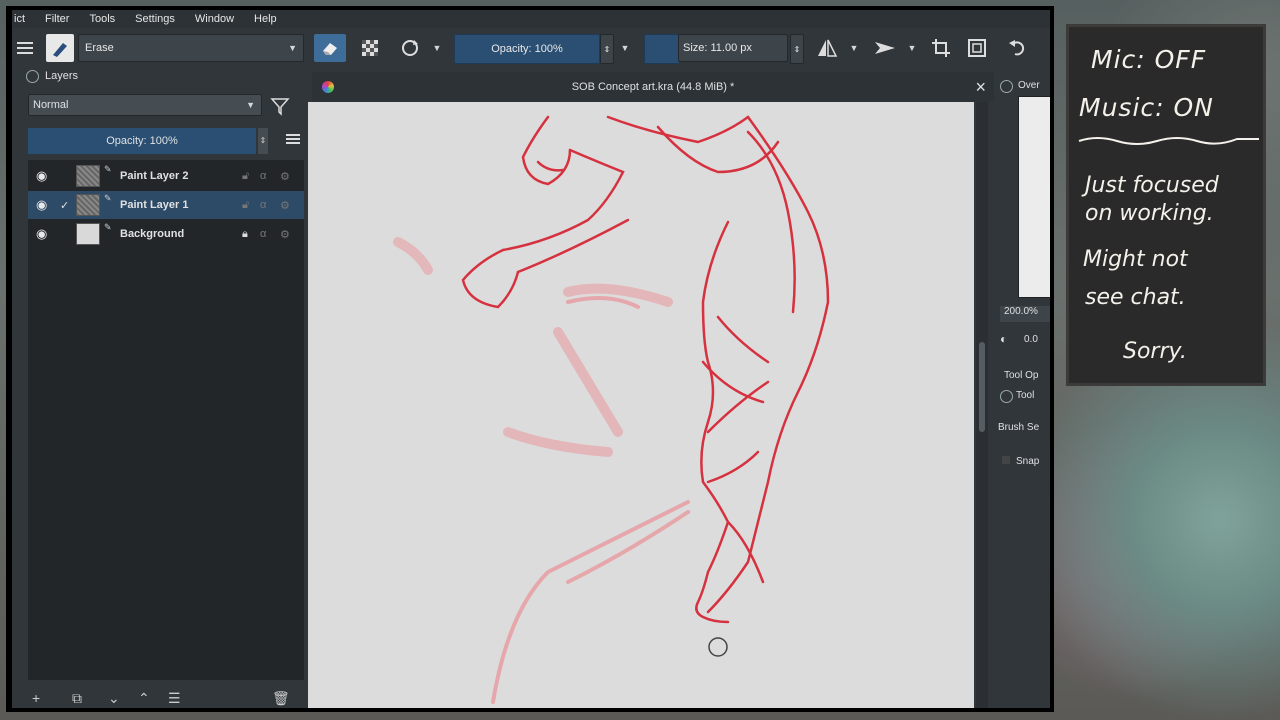 The width and height of the screenshot is (1280, 720). What do you see at coordinates (1006, 460) in the screenshot?
I see `snap-checkbox` at bounding box center [1006, 460].